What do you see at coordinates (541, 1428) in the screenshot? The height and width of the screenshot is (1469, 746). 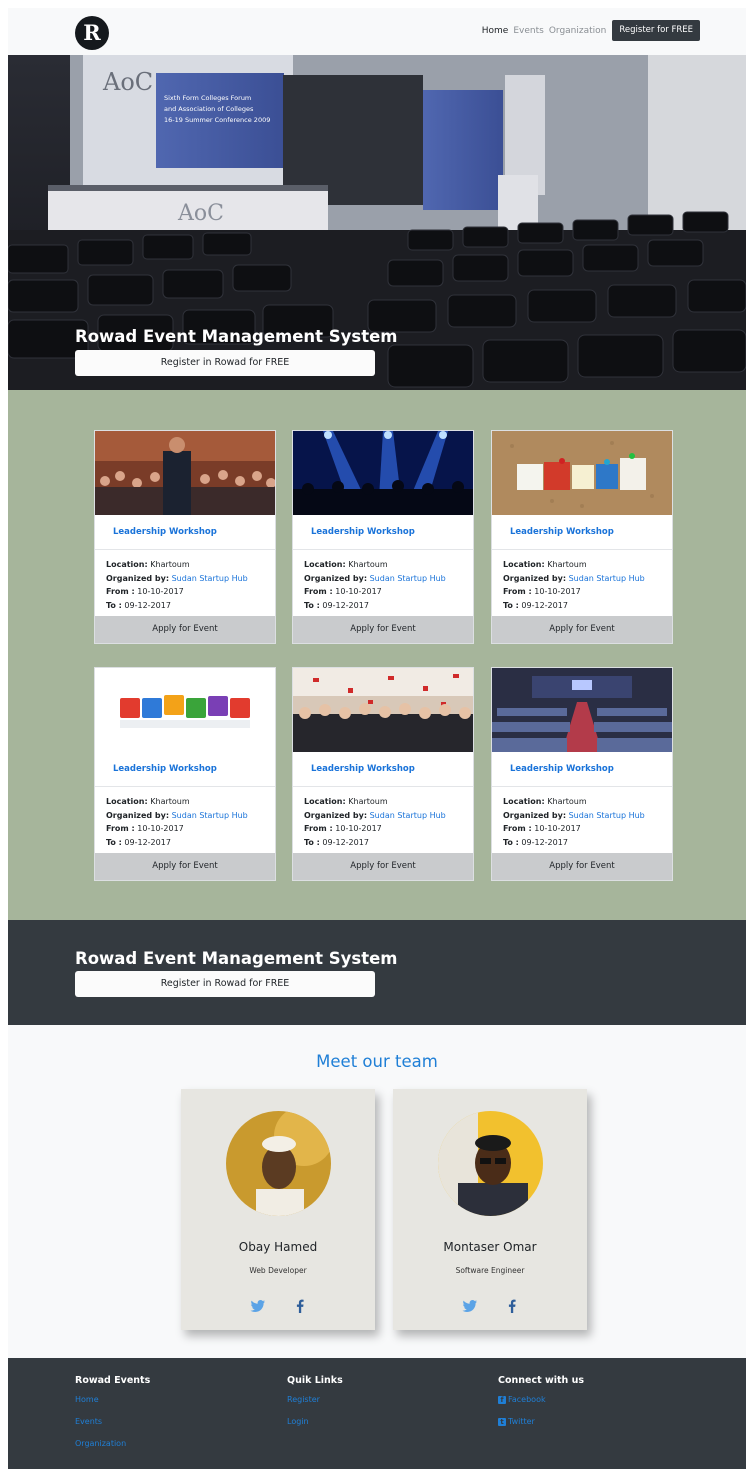 I see `footer-link-twitter: t Twitter` at bounding box center [541, 1428].